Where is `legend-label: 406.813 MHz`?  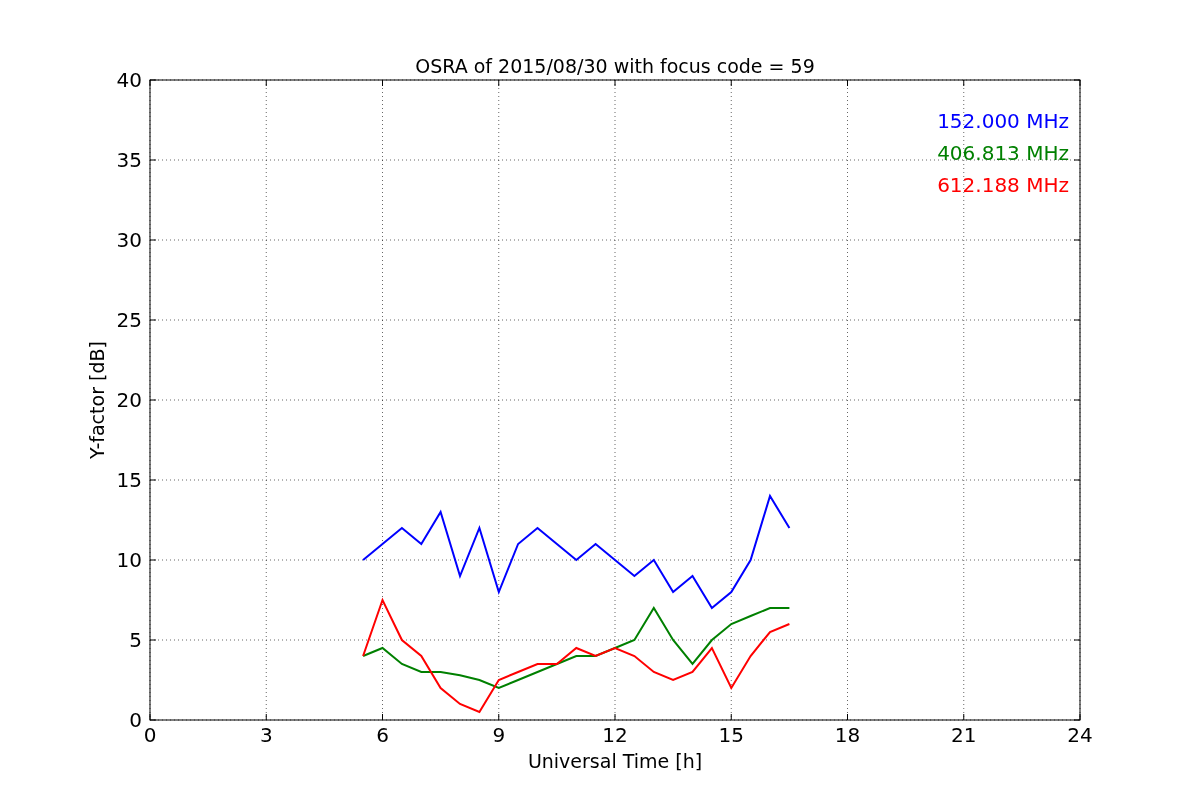
legend-label: 406.813 MHz is located at coordinates (1003, 153).